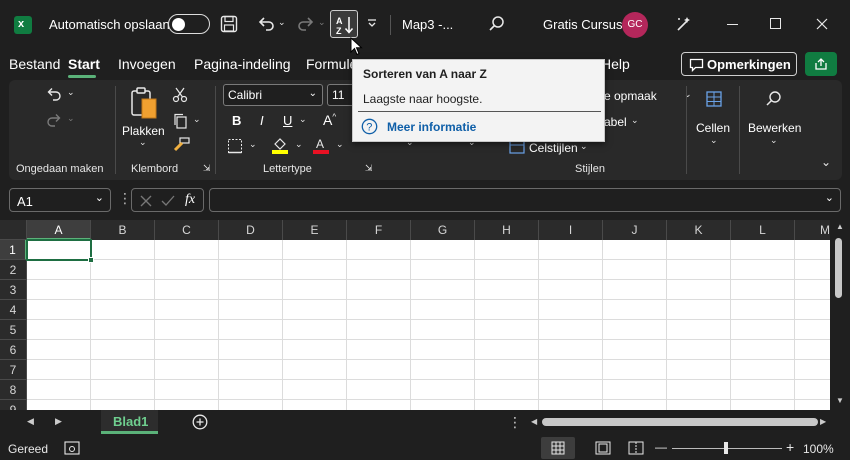  I want to click on paste-label: Plakken, so click(143, 131).